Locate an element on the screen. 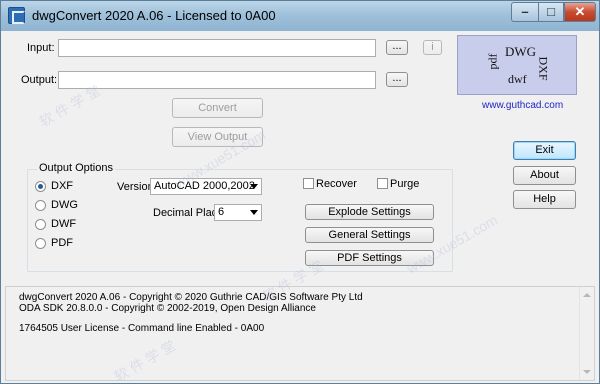 This screenshot has height=384, width=600. decimal-places-value: 6 is located at coordinates (221, 212).